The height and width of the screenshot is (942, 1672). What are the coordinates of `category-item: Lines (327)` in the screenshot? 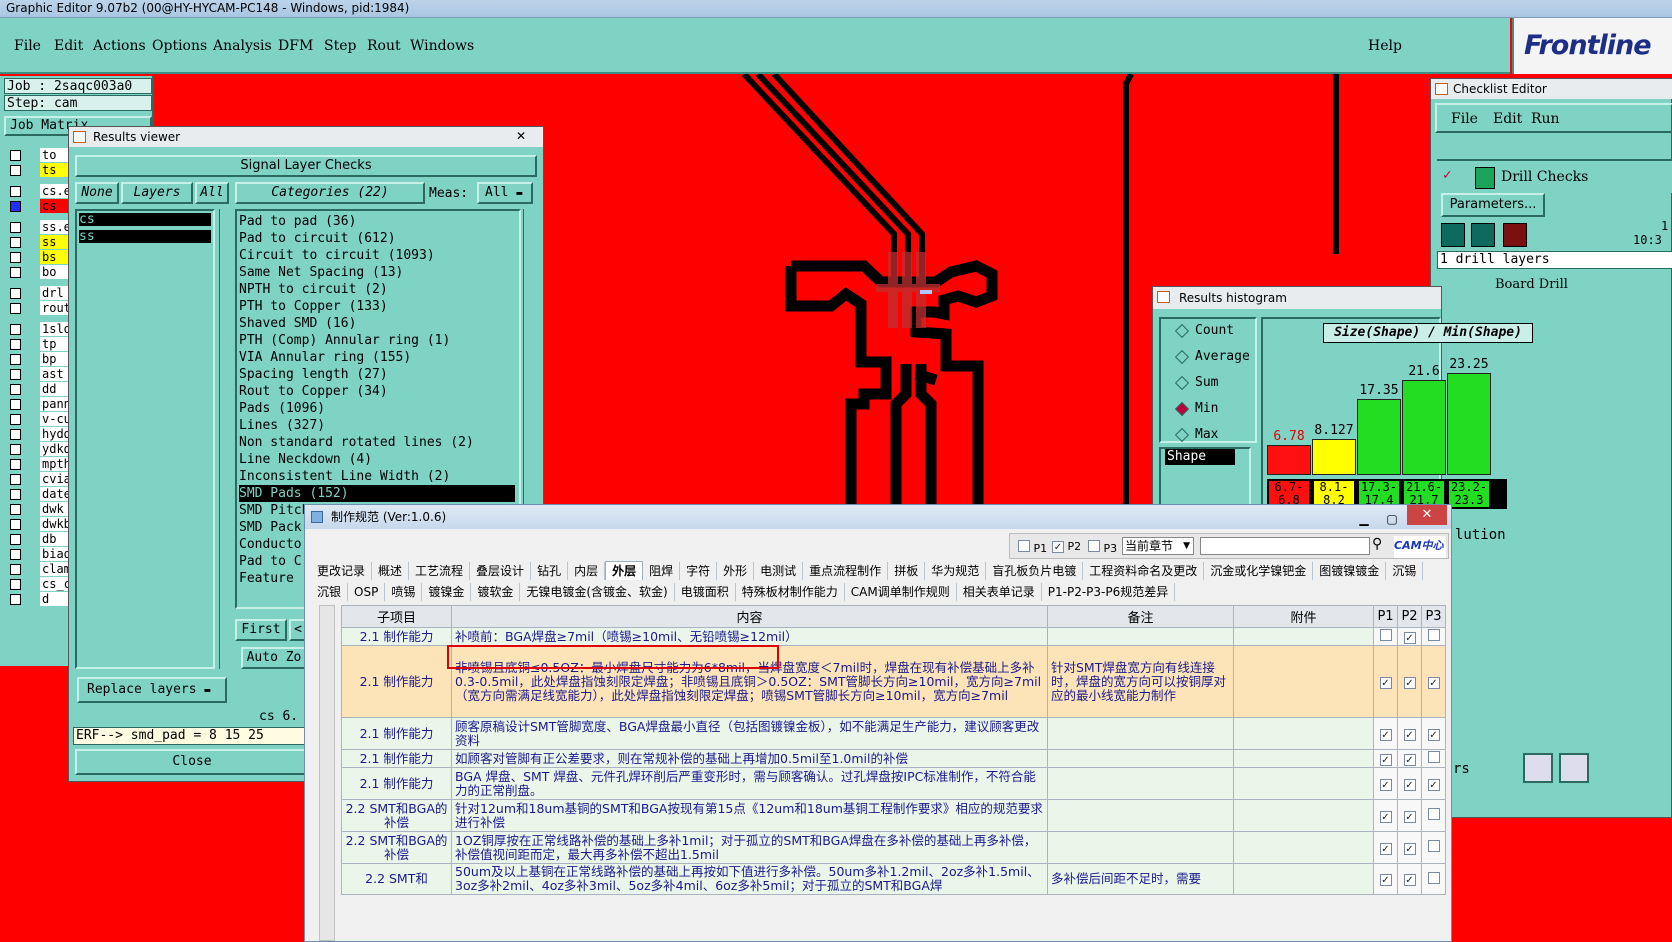 It's located at (377, 425).